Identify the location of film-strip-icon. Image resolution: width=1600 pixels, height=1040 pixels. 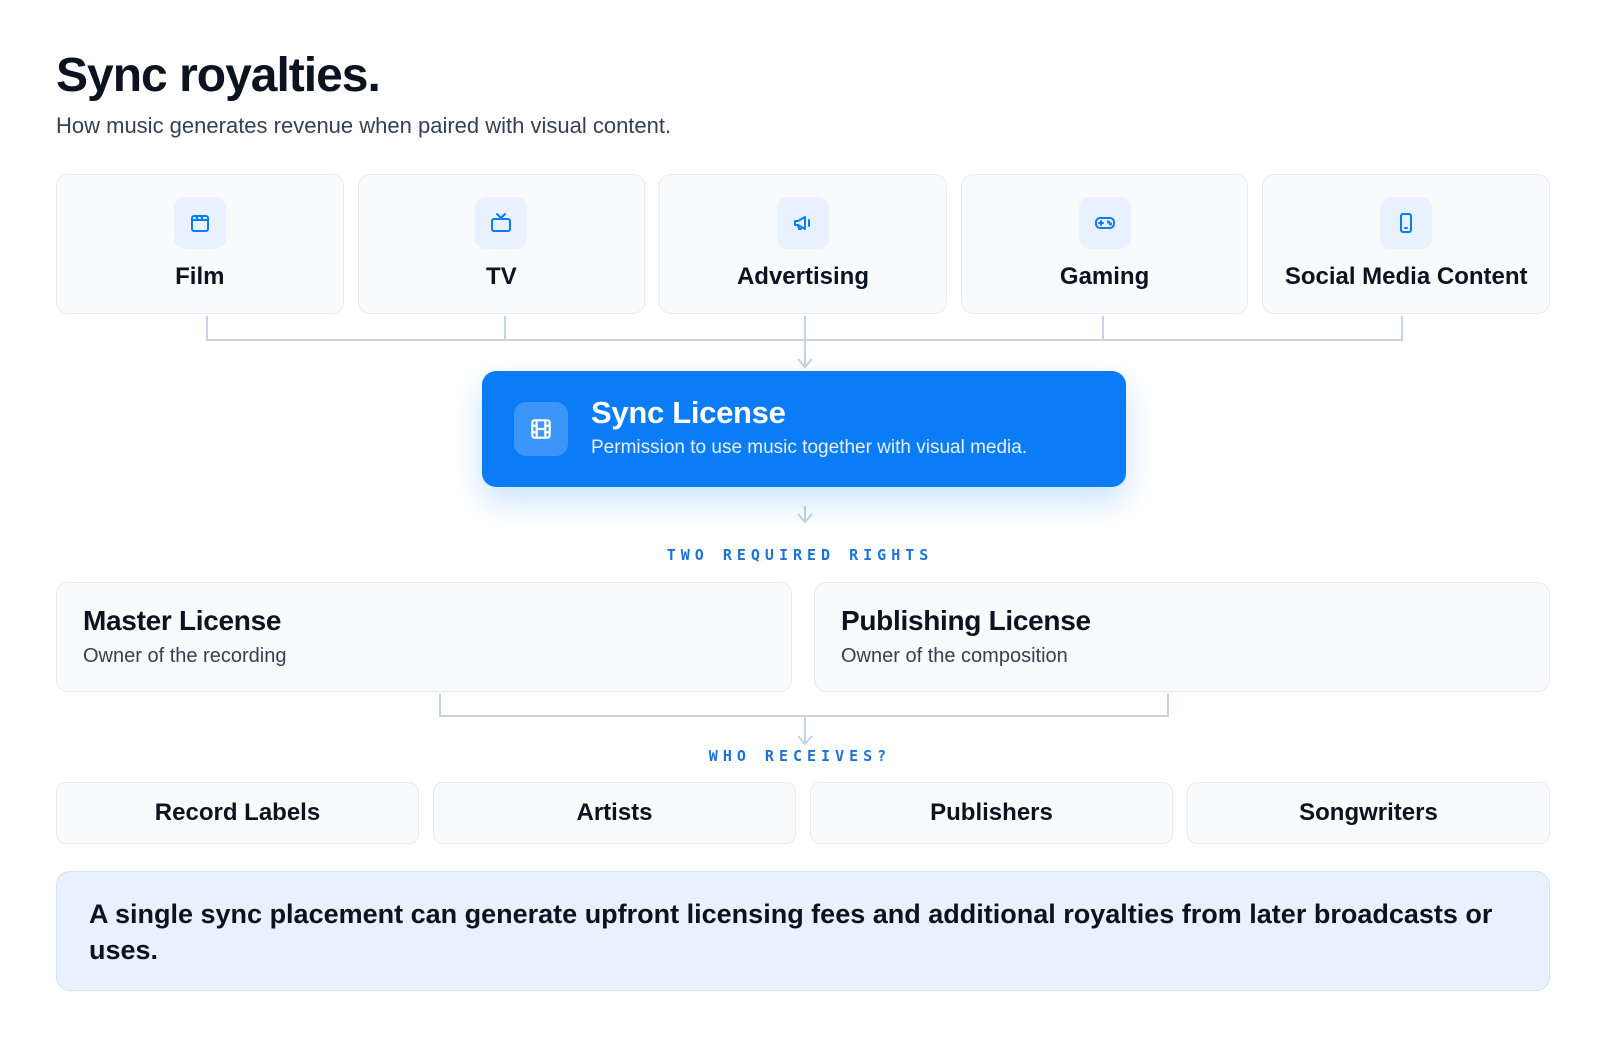
(541, 429).